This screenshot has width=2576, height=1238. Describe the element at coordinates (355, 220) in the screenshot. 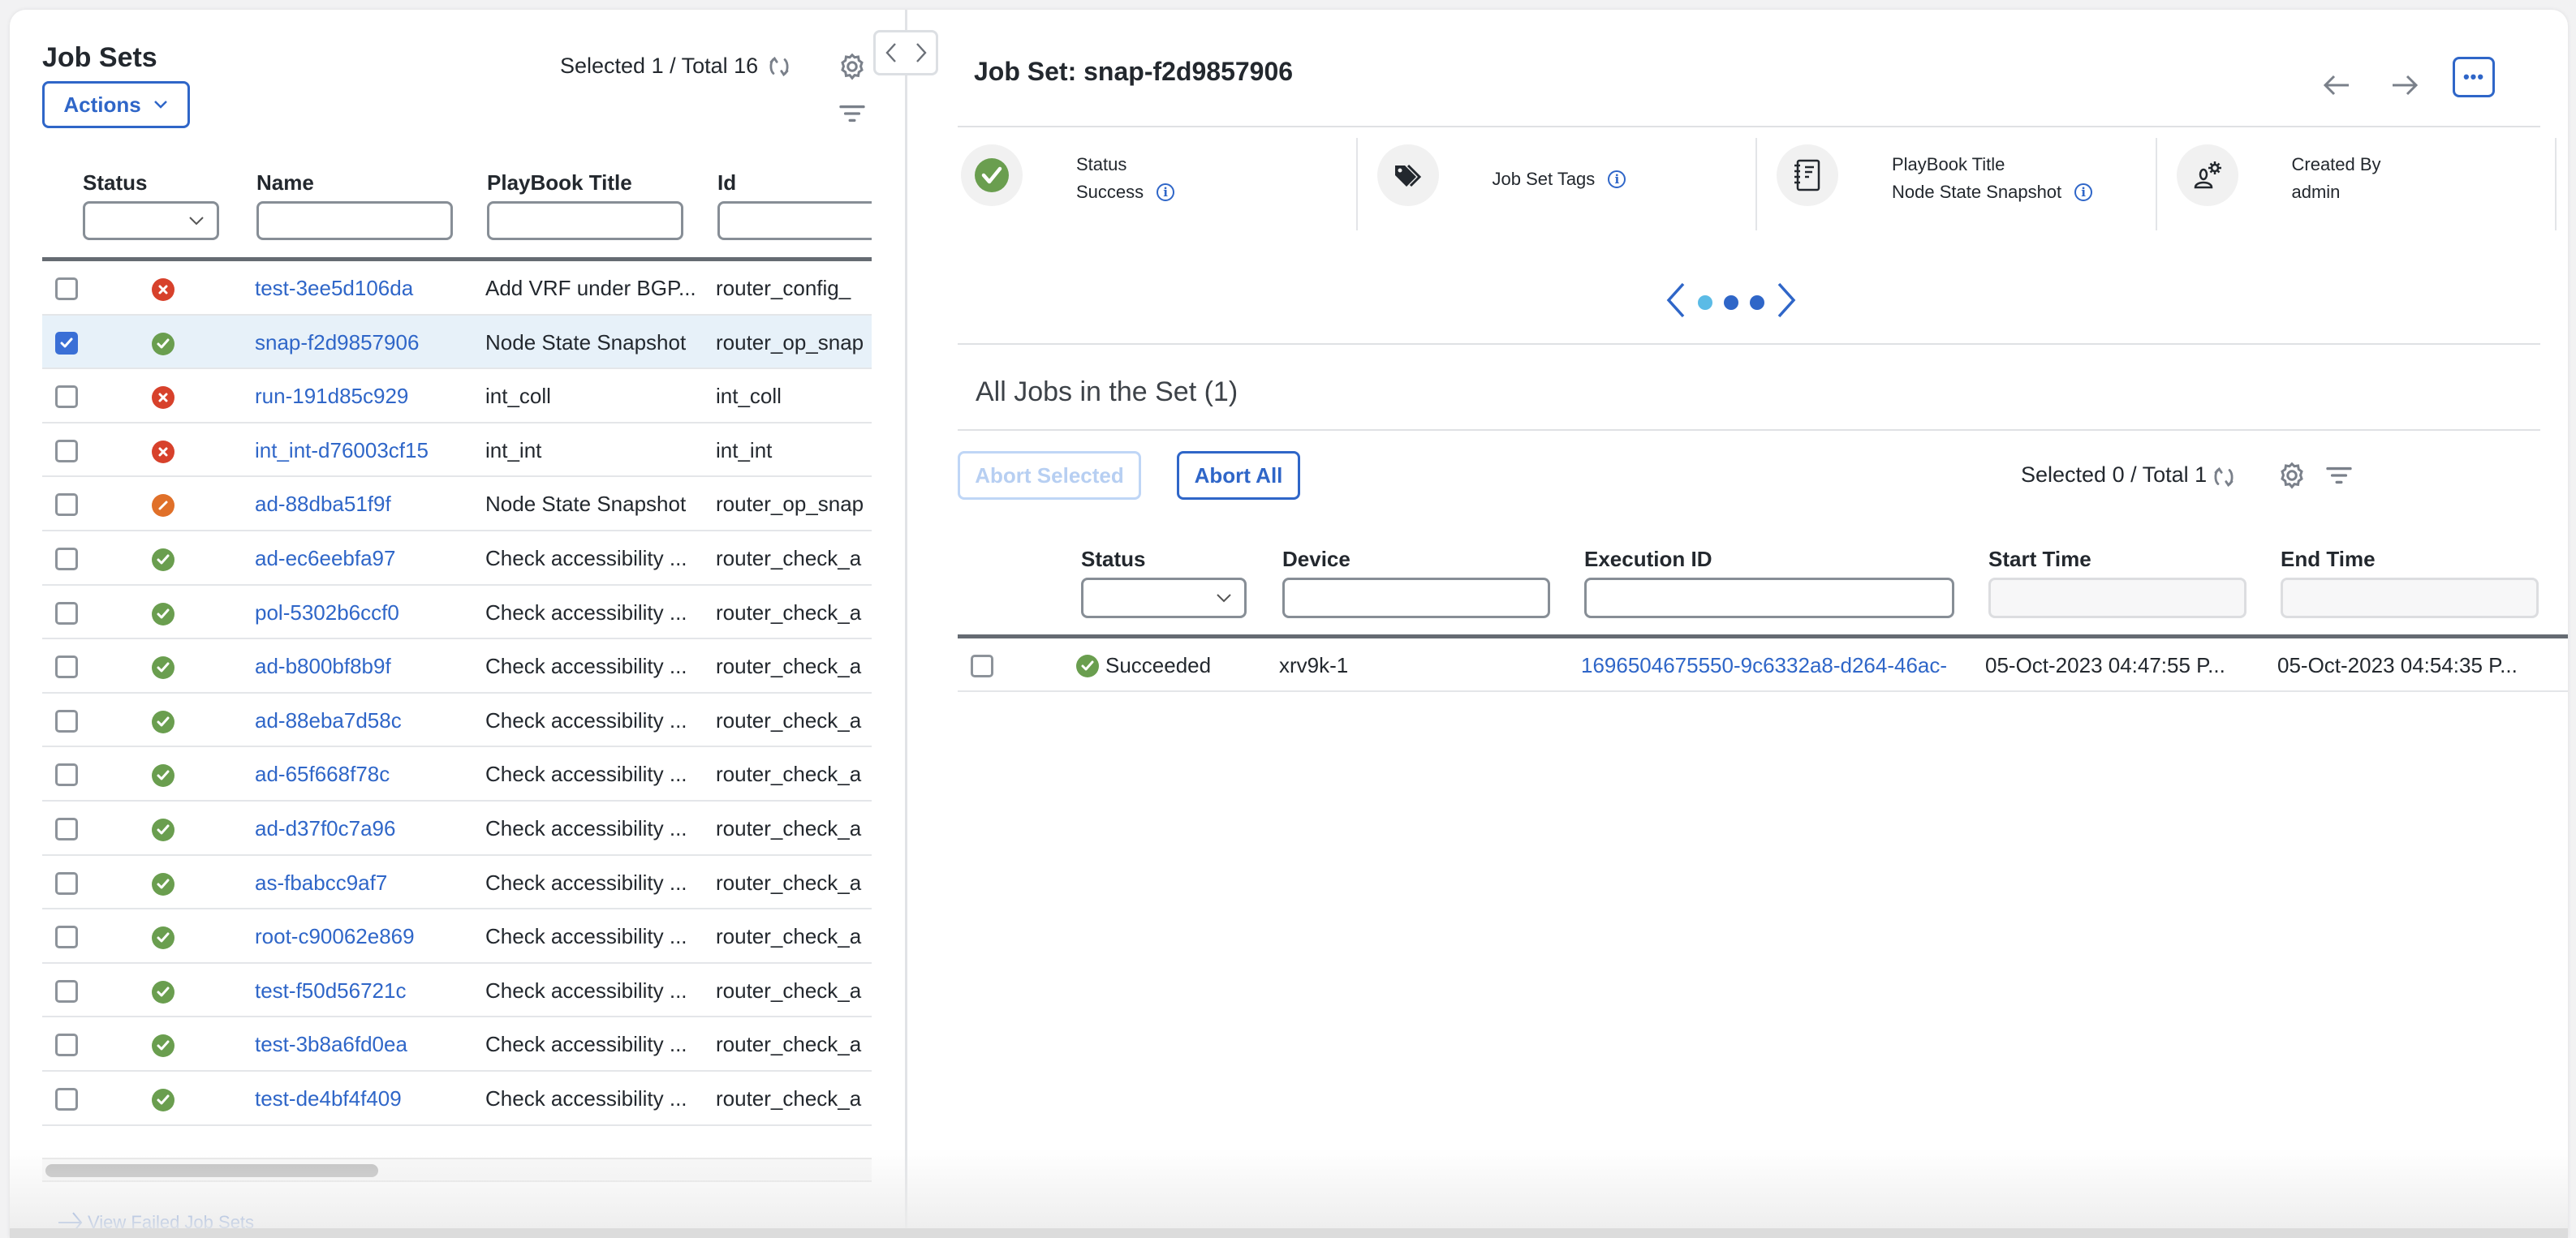

I see `name-filter-input` at that location.